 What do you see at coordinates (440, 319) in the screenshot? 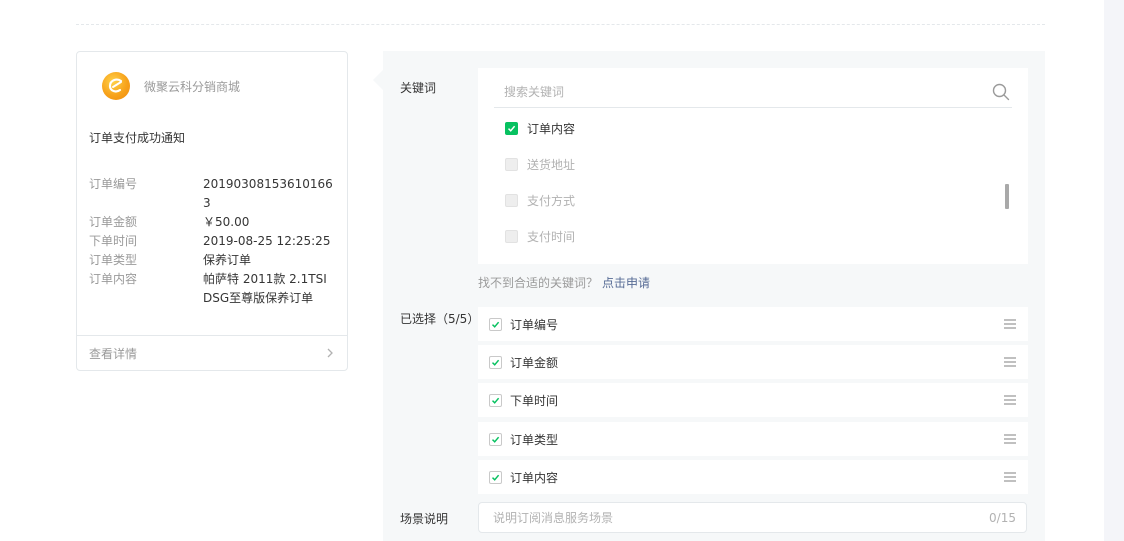
I see `selected-label: 已选择（5/5）` at bounding box center [440, 319].